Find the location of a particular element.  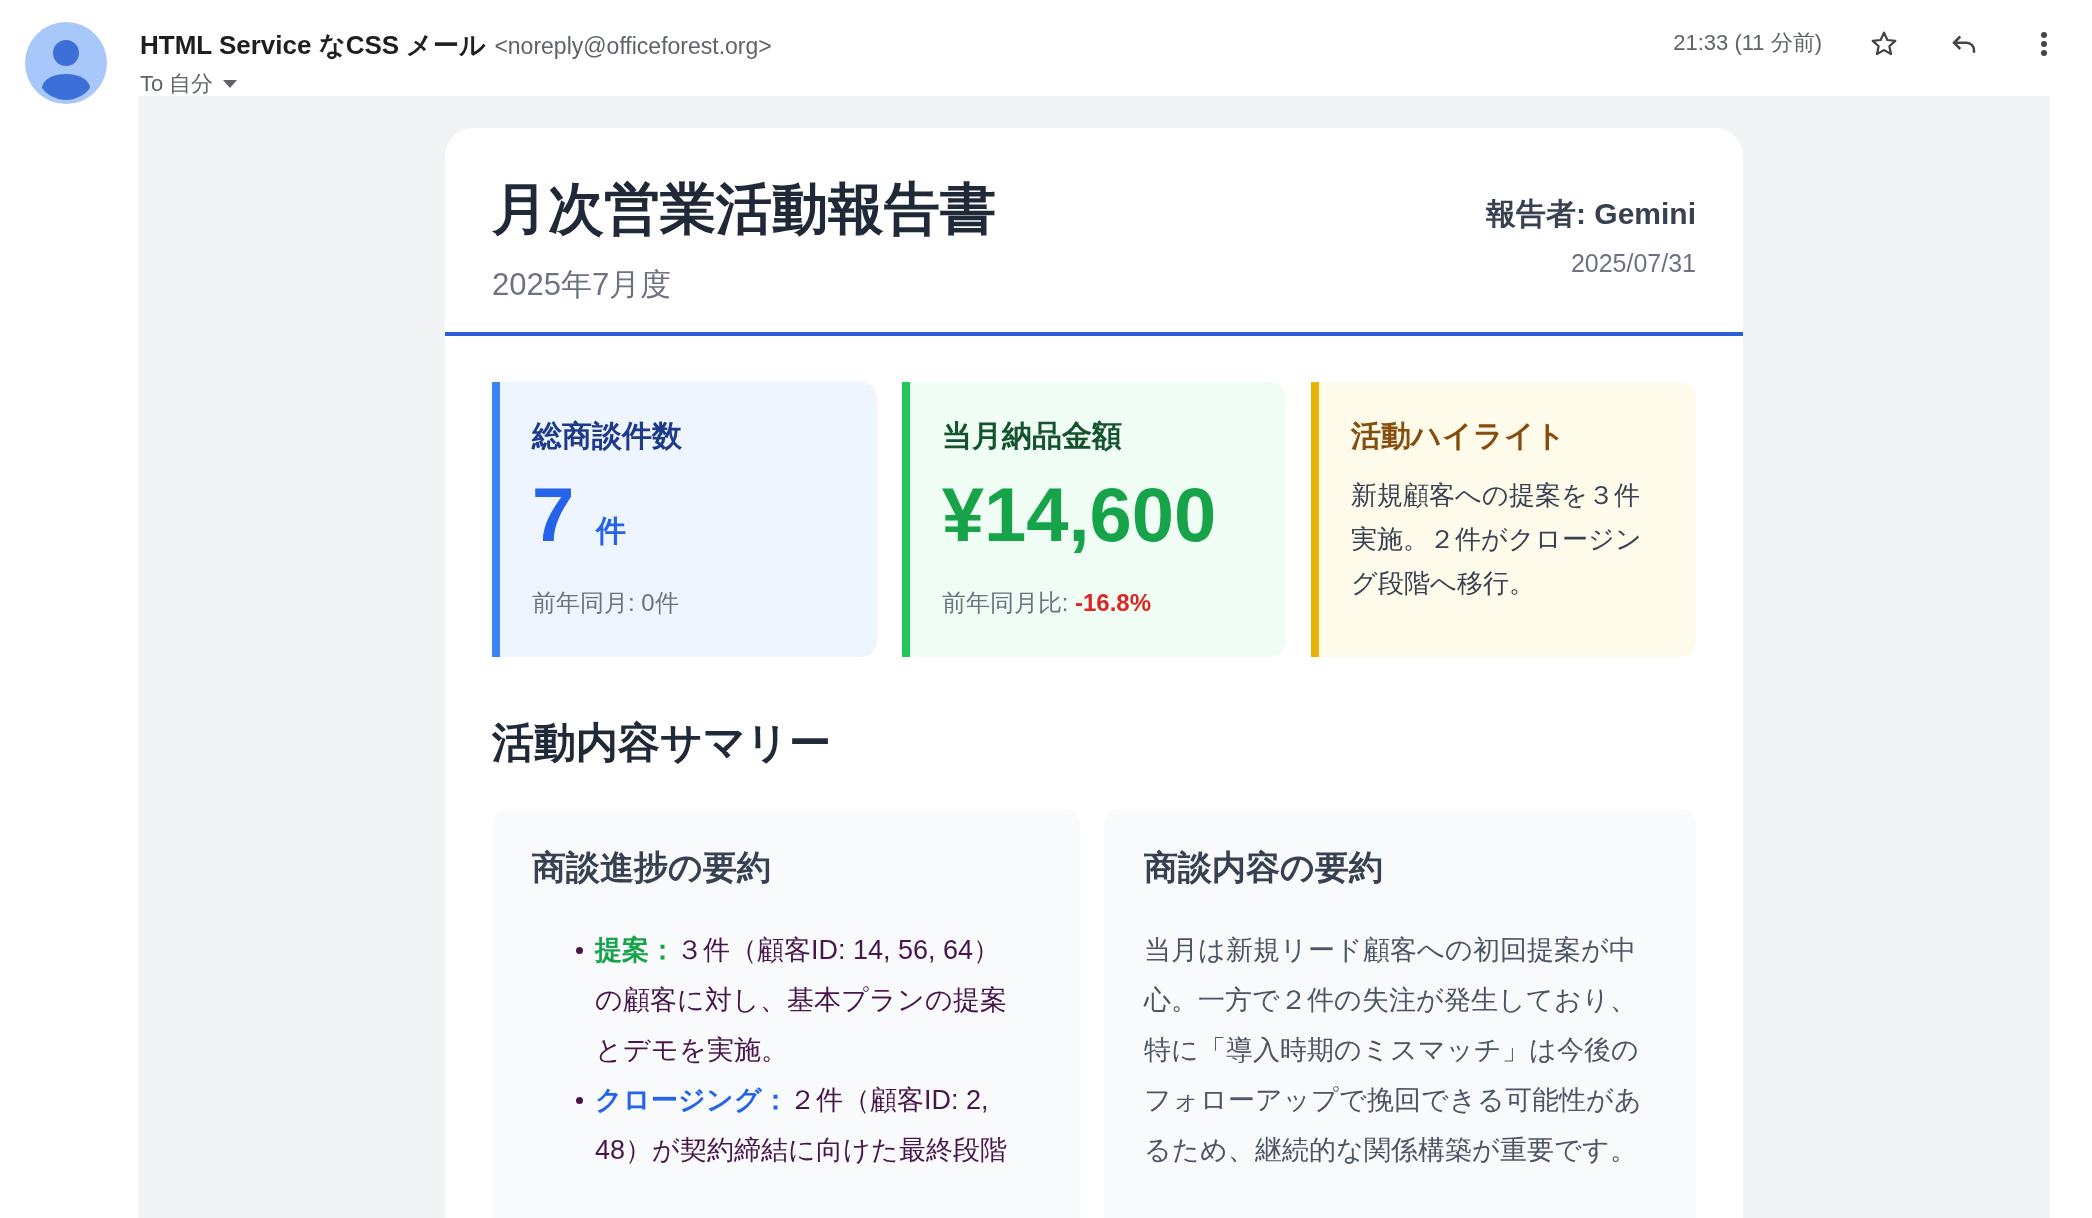

stat-title: 活動ハイライト is located at coordinates (1459, 436).